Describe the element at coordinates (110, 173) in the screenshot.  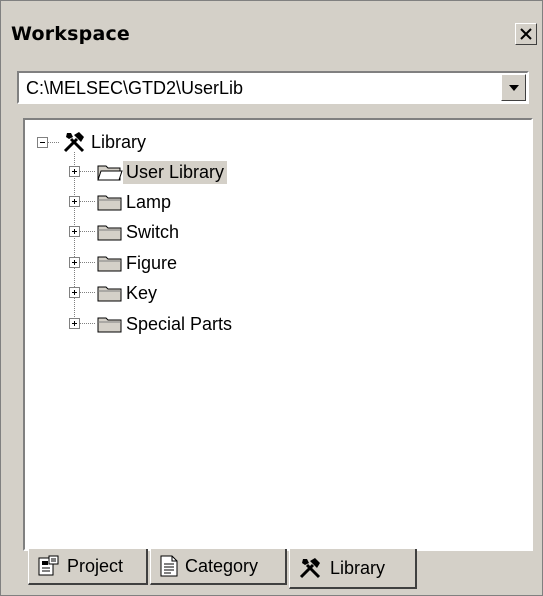
I see `folder-open-icon` at that location.